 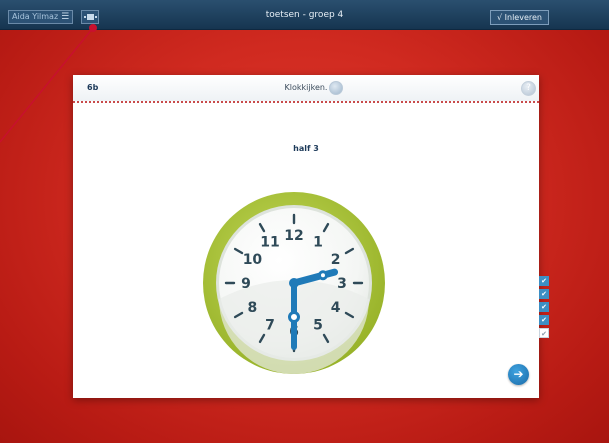 I want to click on clock-number: 10, so click(x=253, y=260).